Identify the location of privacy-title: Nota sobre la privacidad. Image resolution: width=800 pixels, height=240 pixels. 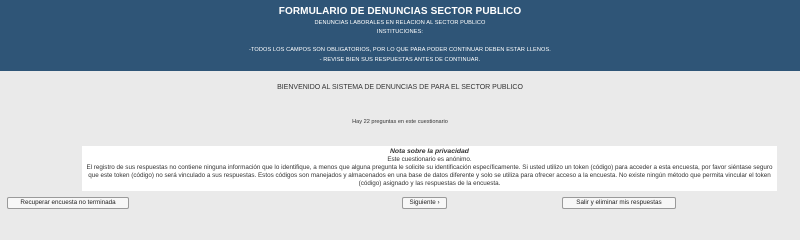
(429, 151).